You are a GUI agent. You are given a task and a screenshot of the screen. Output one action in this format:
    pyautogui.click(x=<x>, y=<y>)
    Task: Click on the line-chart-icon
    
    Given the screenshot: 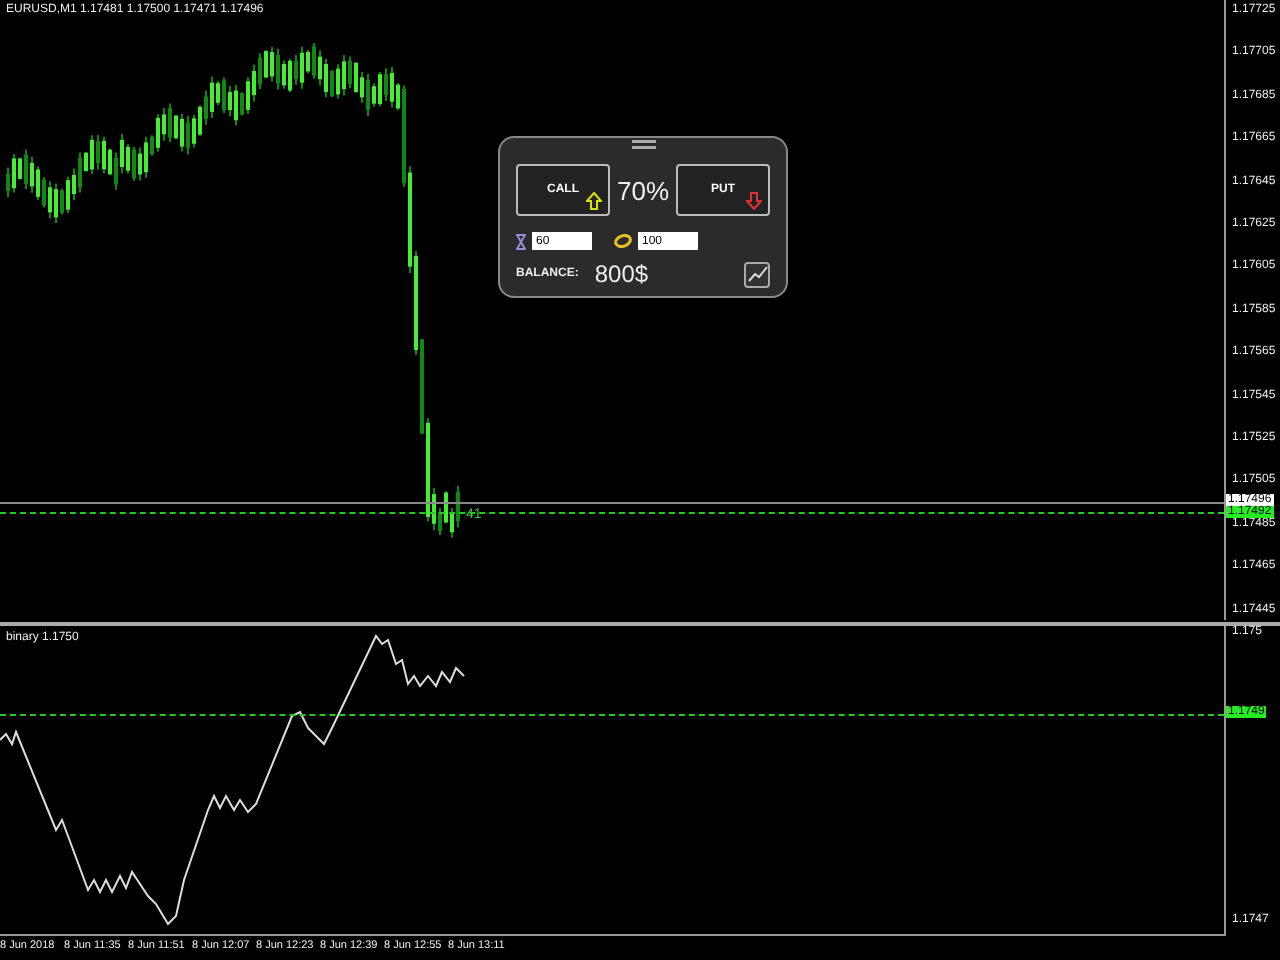 What is the action you would take?
    pyautogui.click(x=757, y=274)
    